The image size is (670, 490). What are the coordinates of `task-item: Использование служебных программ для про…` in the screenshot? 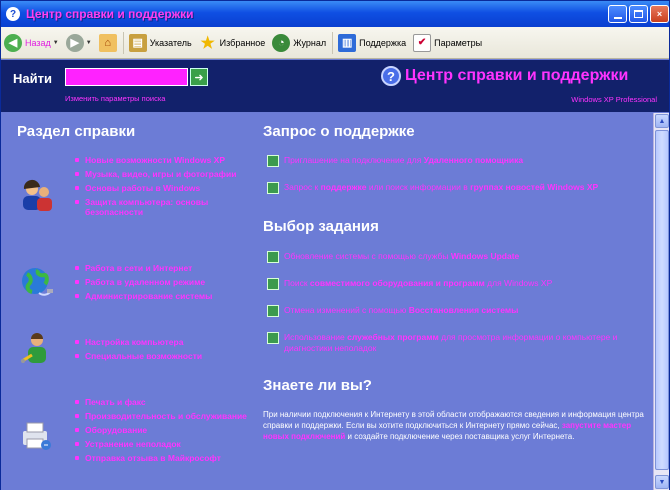 It's located at (459, 343).